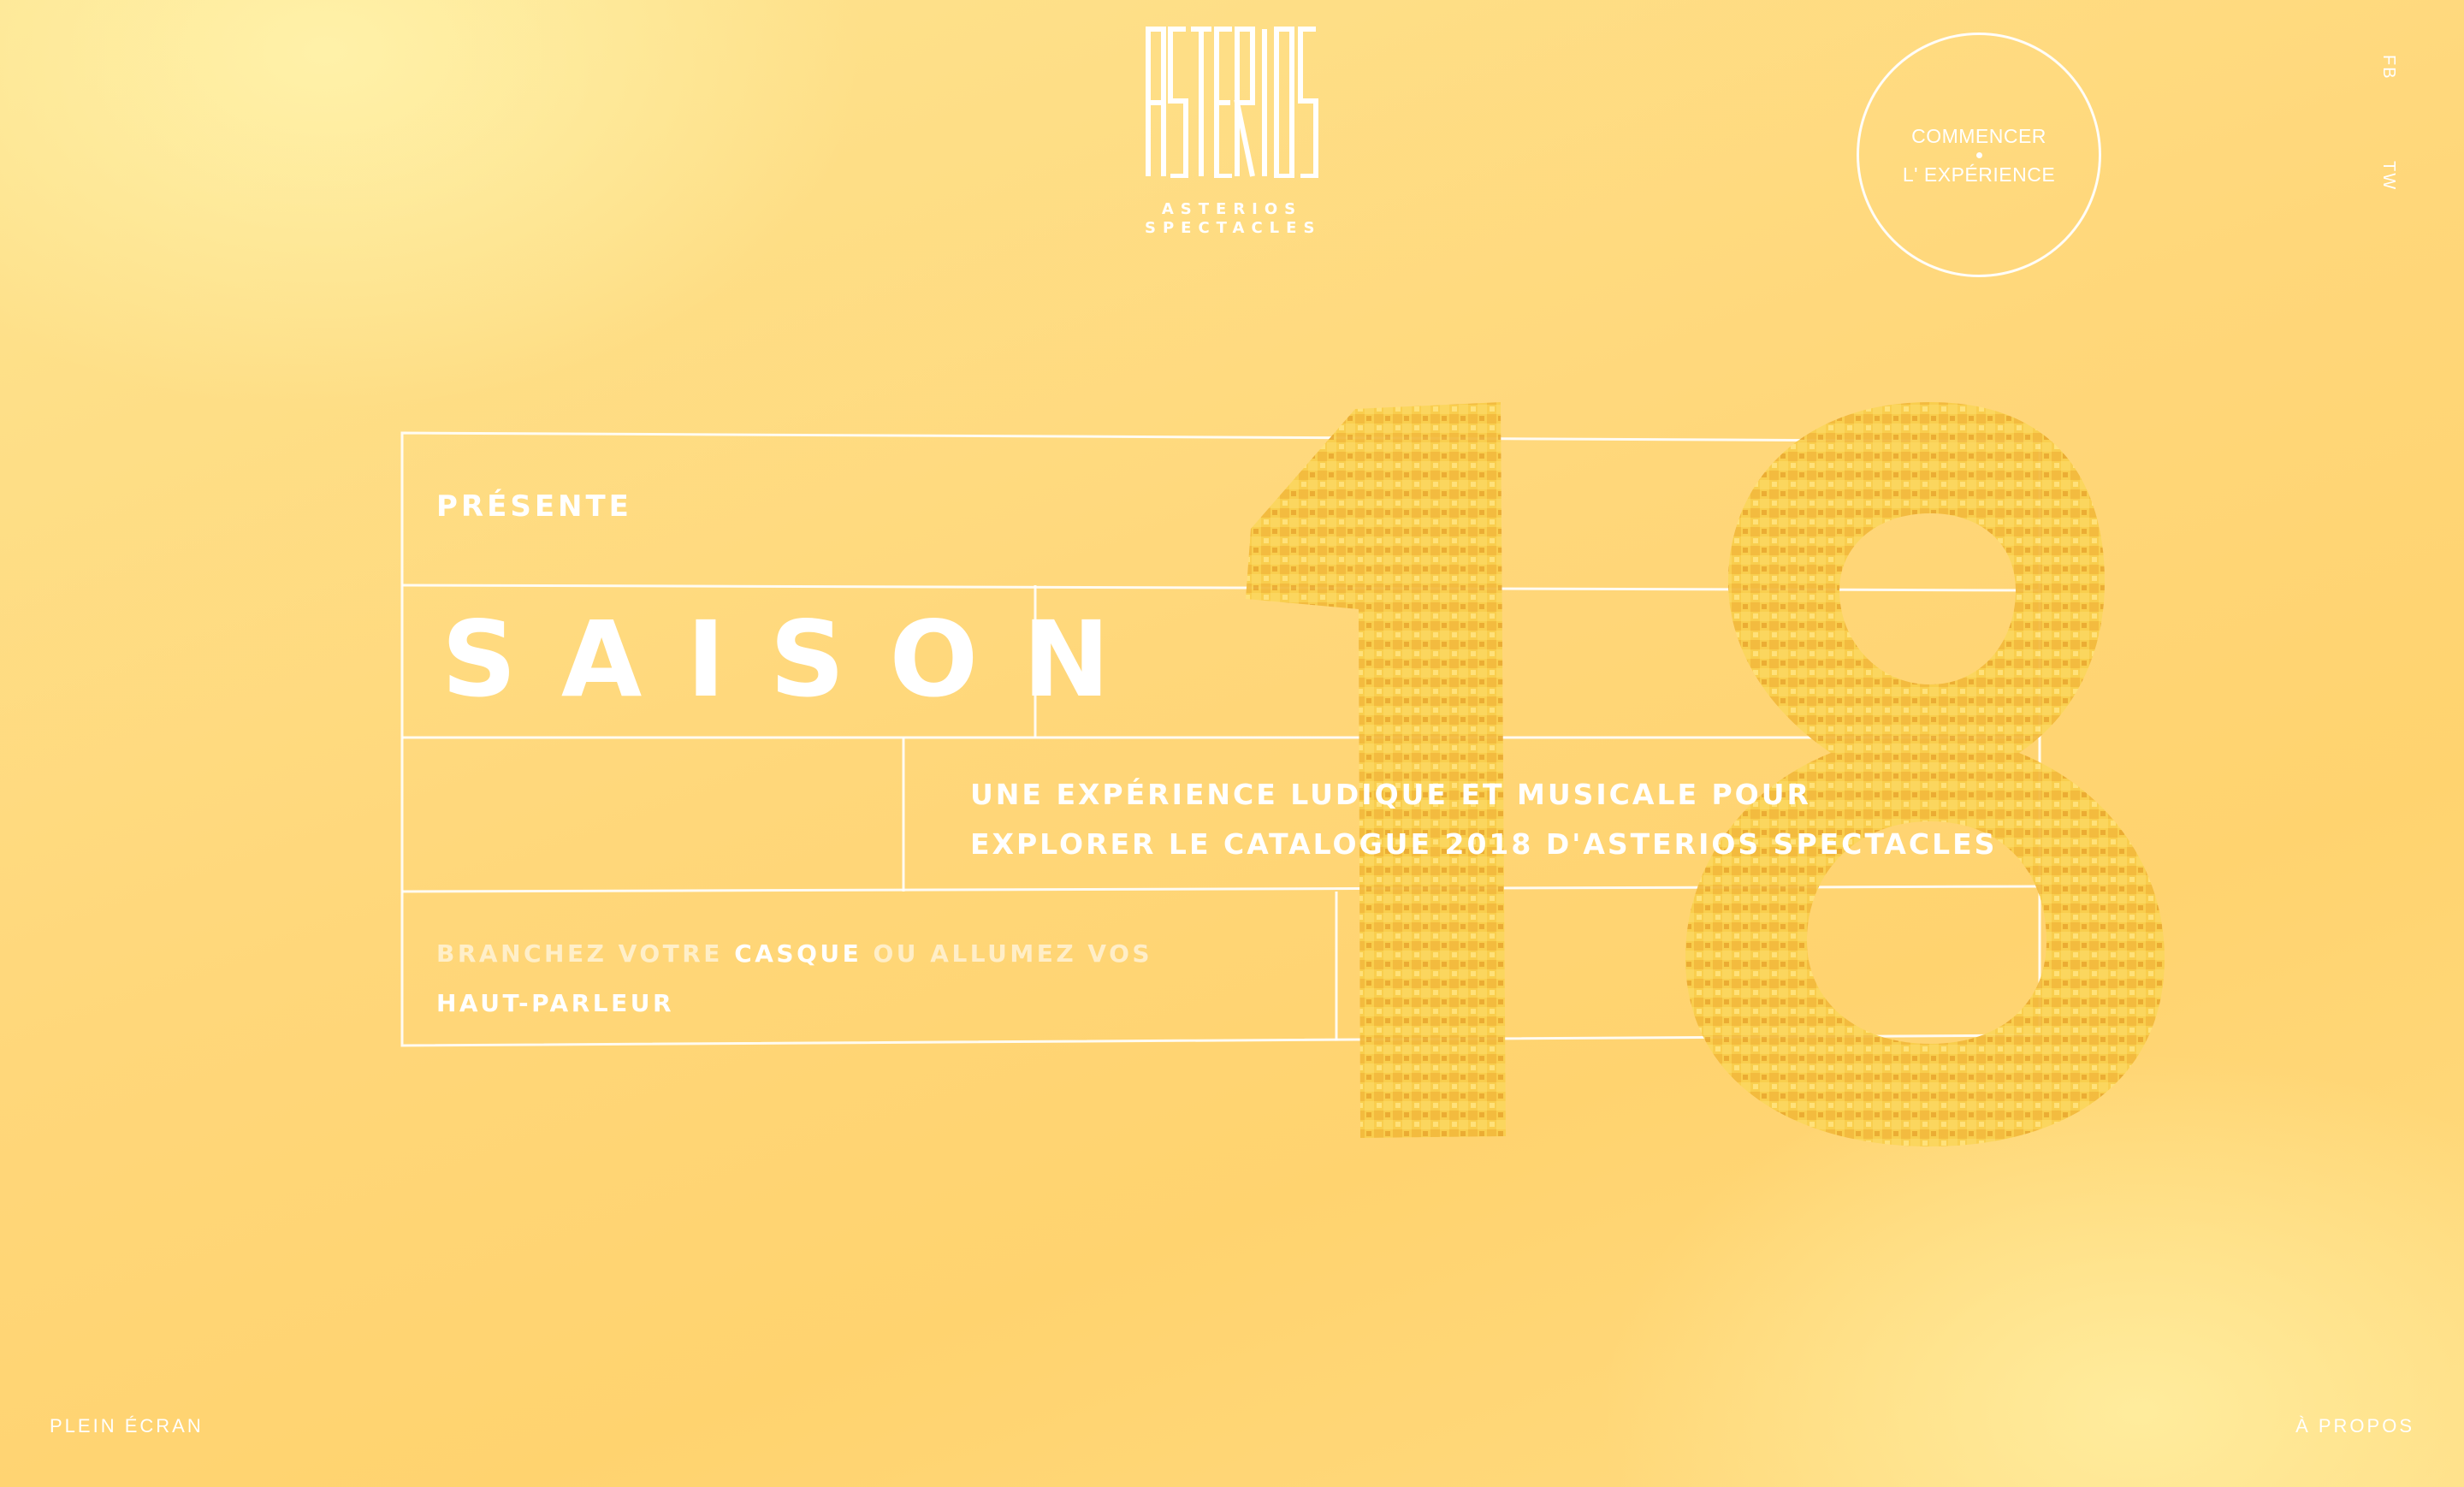  Describe the element at coordinates (1232, 102) in the screenshot. I see `asterios-logo-mark-icon` at that location.